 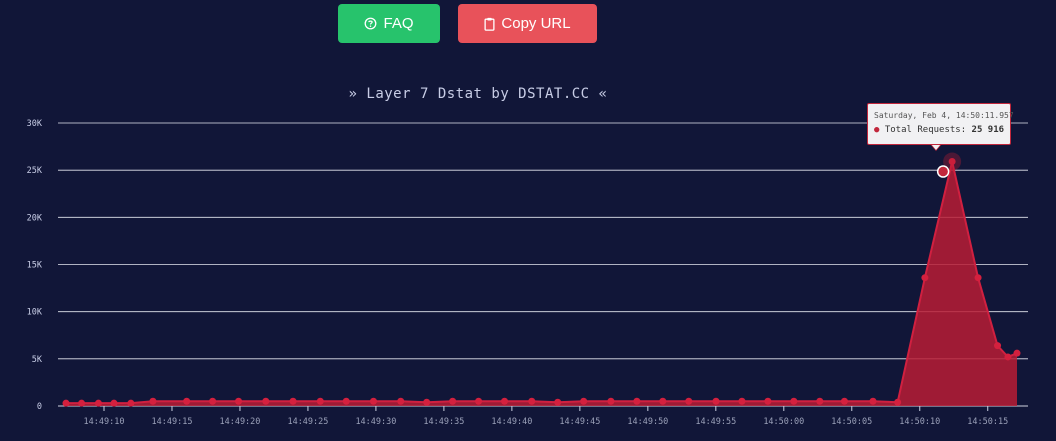 I want to click on y-tick-label: 10K, so click(x=35, y=313).